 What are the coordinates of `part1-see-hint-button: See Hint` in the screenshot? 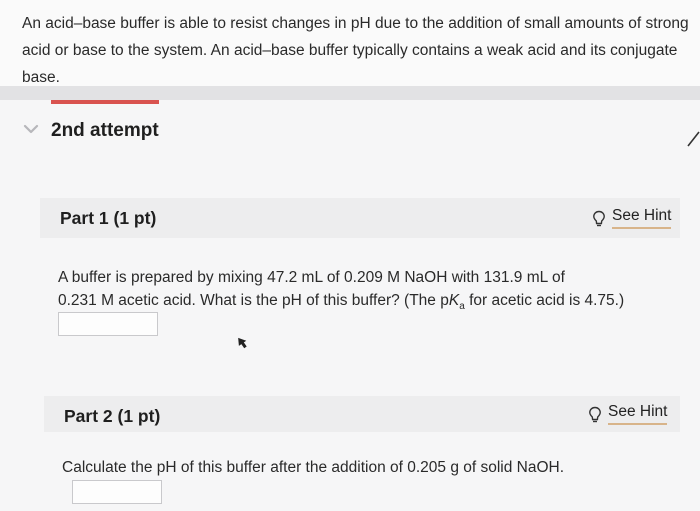 It's located at (632, 218).